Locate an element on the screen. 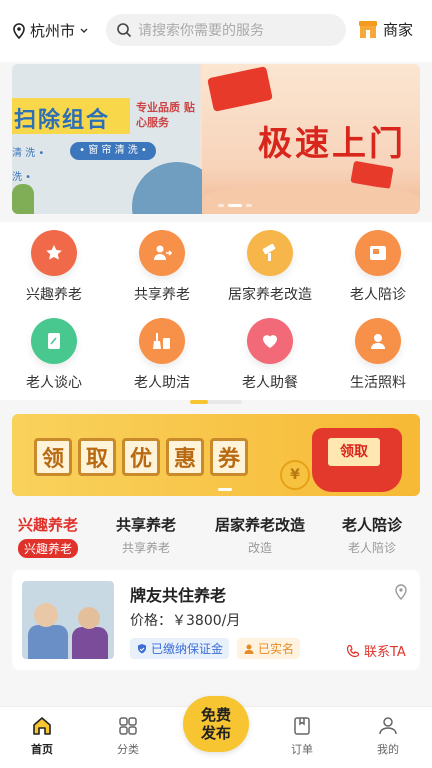 The width and height of the screenshot is (432, 768). coupon-char: 优 is located at coordinates (141, 457).